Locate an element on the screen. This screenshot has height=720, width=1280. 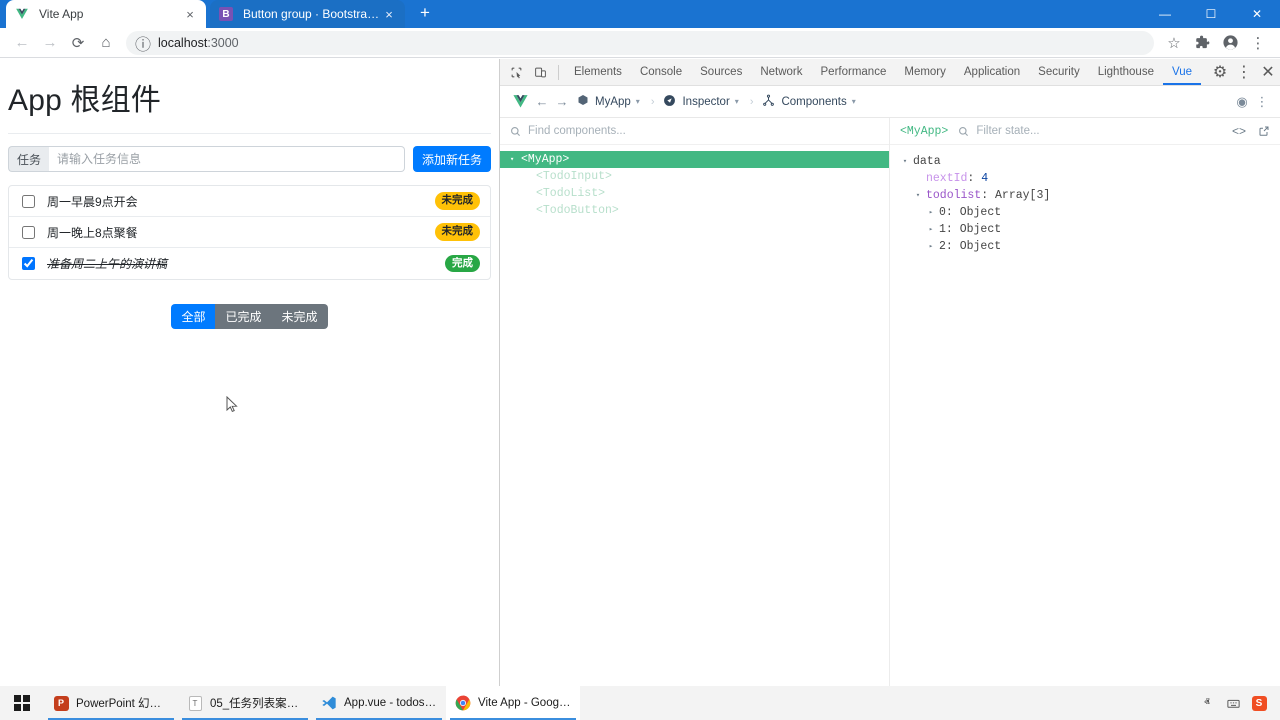
devtools-tab-vue: Vue is located at coordinates (1182, 72).